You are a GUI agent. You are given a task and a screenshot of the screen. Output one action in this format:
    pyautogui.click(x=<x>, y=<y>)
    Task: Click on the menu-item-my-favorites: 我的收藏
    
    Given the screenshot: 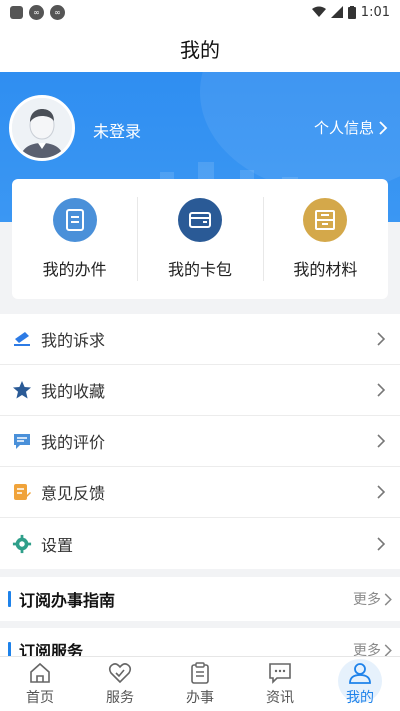 What is the action you would take?
    pyautogui.click(x=200, y=390)
    